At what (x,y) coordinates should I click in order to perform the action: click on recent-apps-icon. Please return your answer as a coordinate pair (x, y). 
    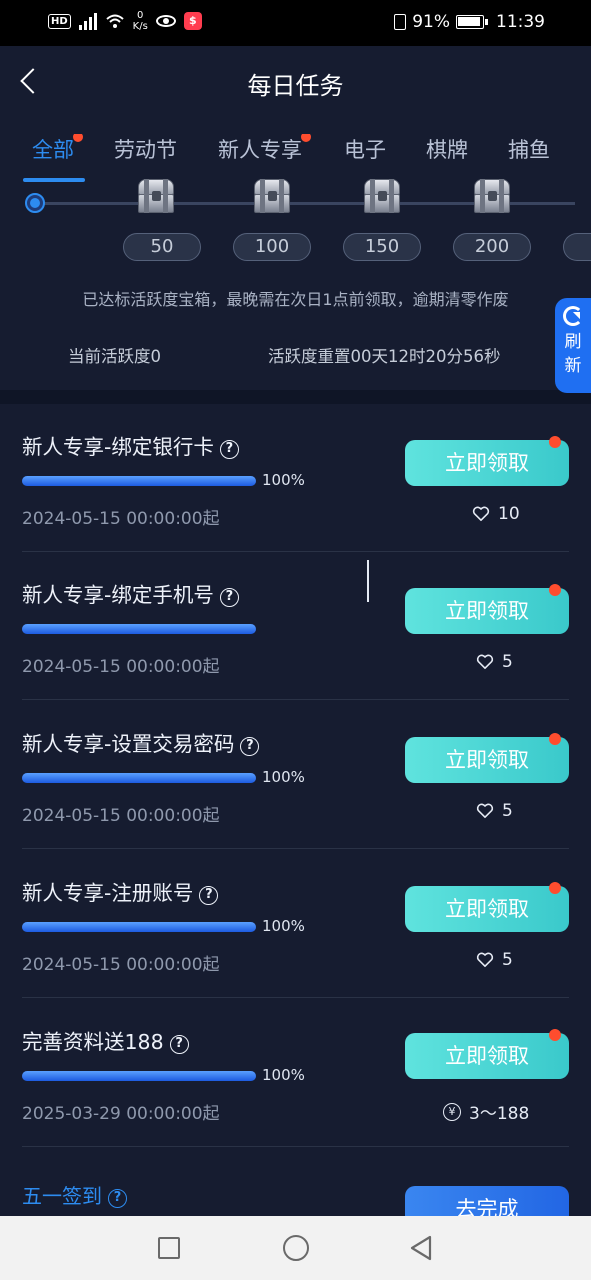
    Looking at the image, I should click on (169, 1248).